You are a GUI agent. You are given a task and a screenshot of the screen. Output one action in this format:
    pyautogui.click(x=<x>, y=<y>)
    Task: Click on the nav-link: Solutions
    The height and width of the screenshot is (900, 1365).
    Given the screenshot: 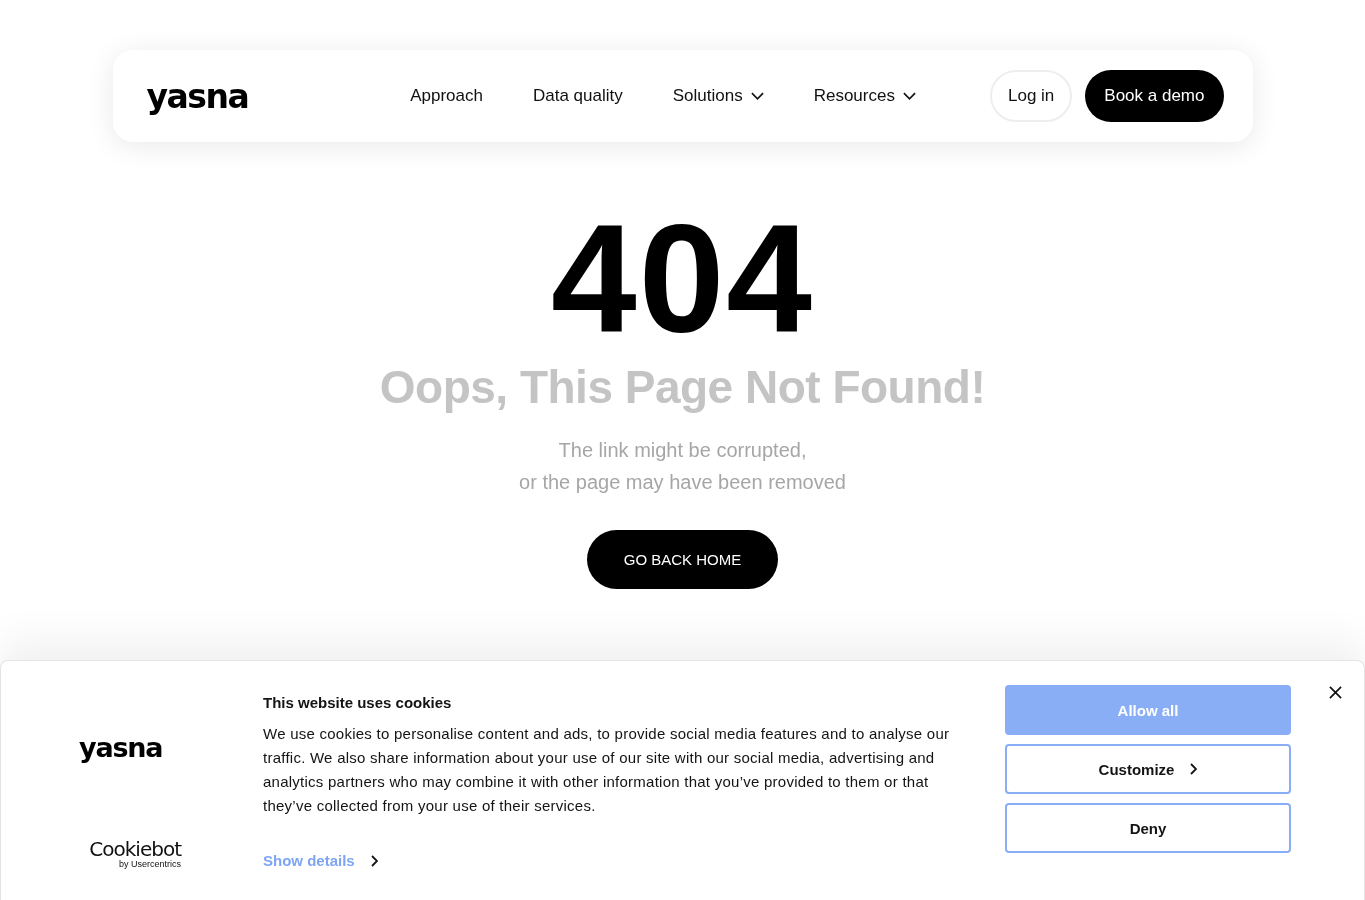 What is the action you would take?
    pyautogui.click(x=718, y=96)
    